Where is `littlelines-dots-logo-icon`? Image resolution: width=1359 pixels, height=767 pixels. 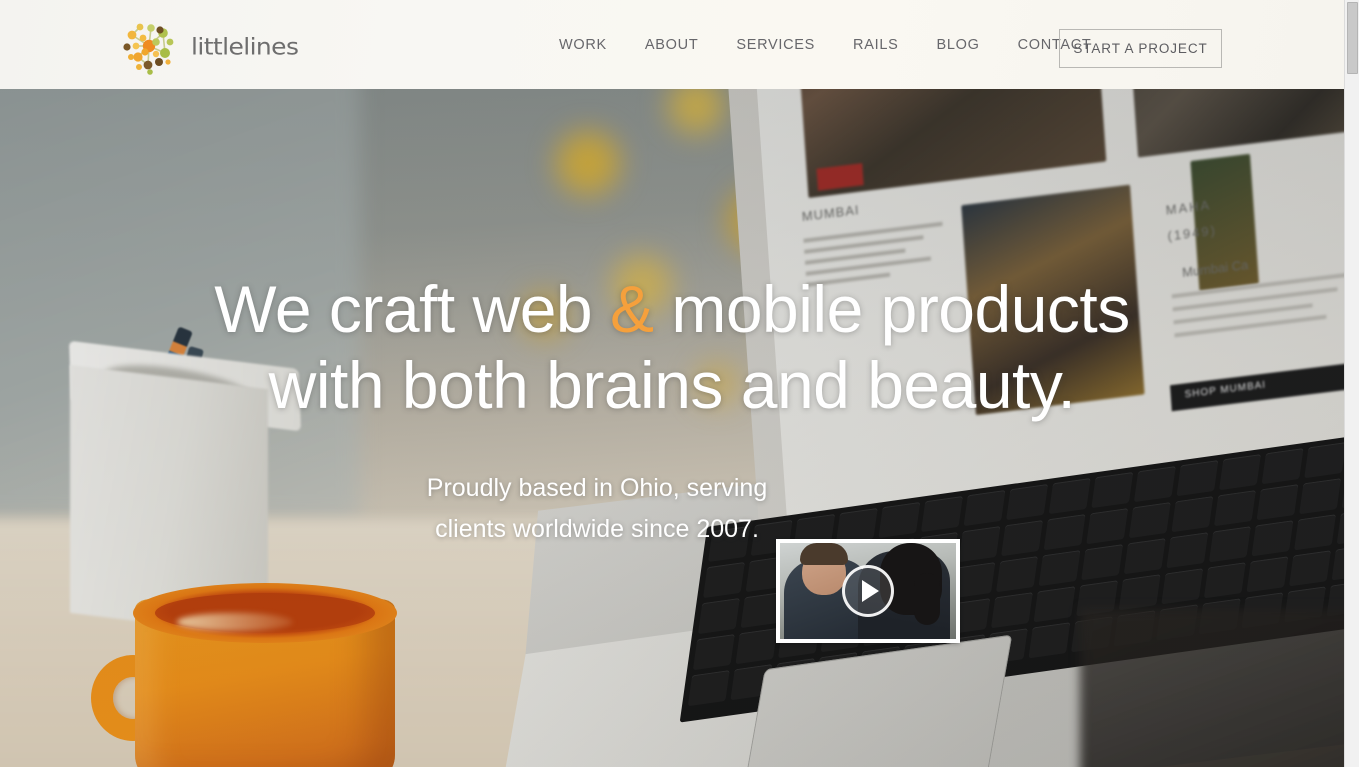 littlelines-dots-logo-icon is located at coordinates (149, 46).